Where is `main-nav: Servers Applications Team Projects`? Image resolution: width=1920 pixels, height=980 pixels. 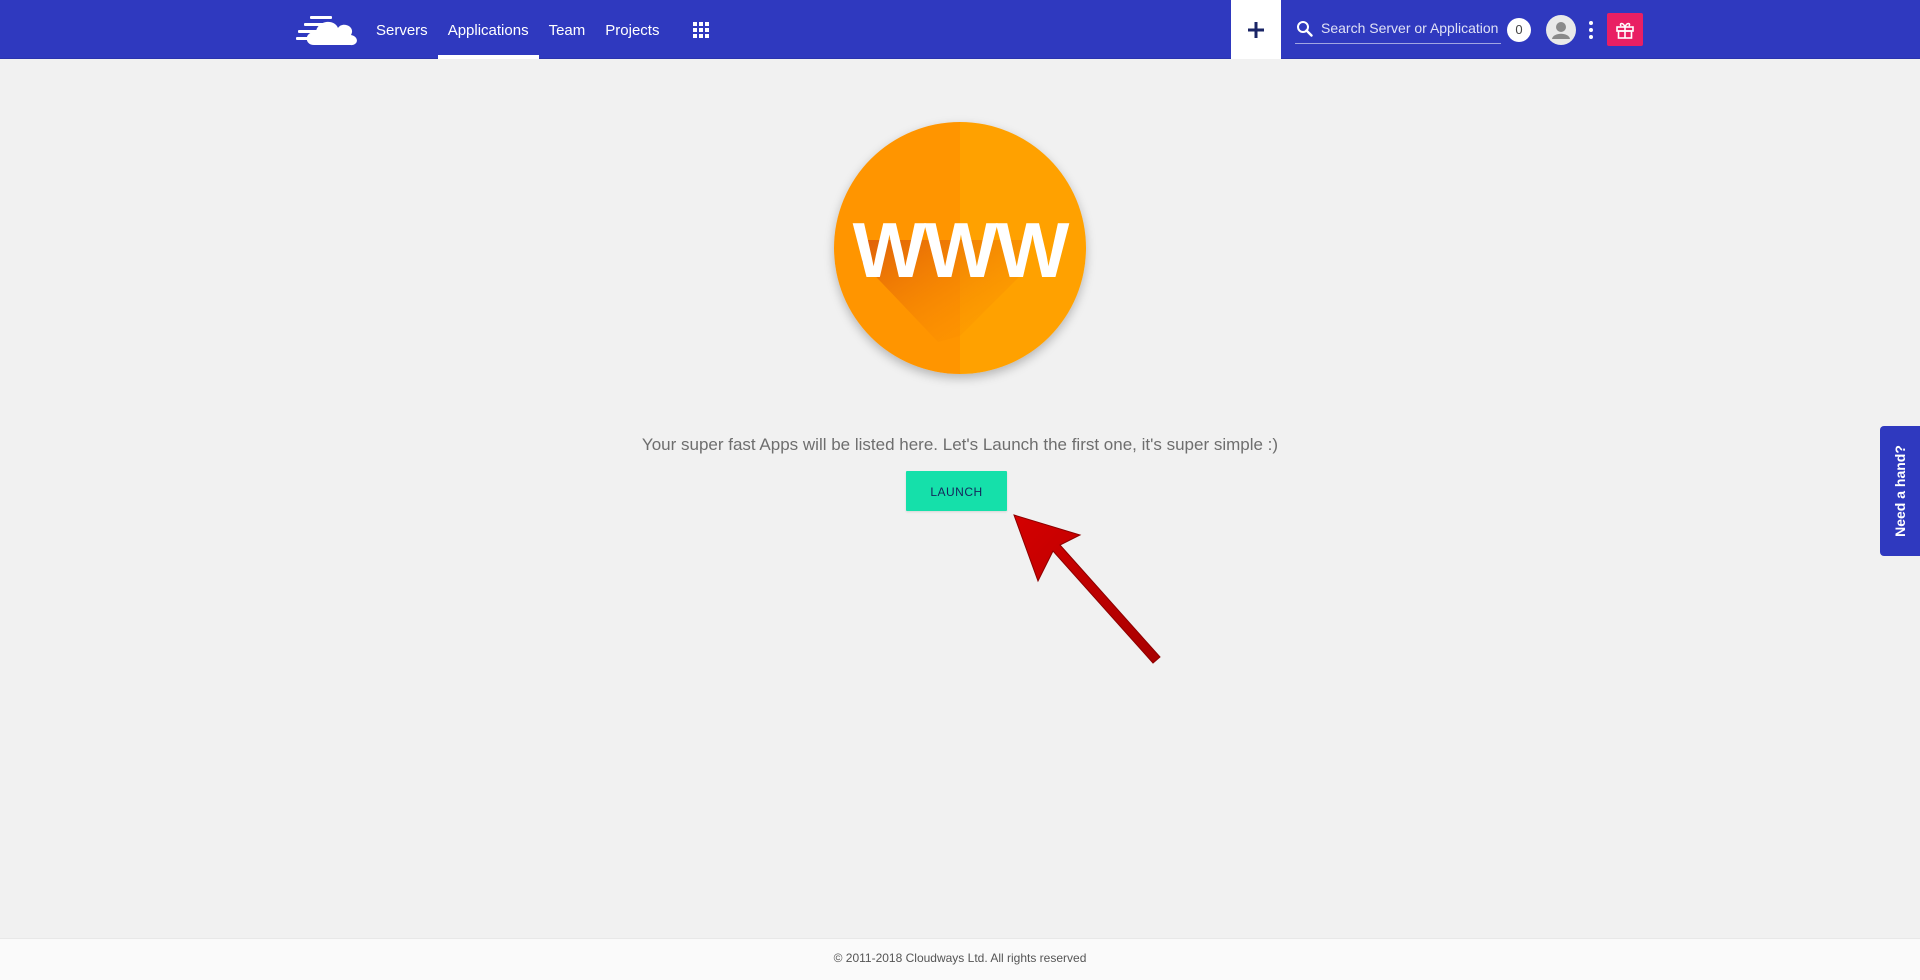 main-nav: Servers Applications Team Projects is located at coordinates (517, 29).